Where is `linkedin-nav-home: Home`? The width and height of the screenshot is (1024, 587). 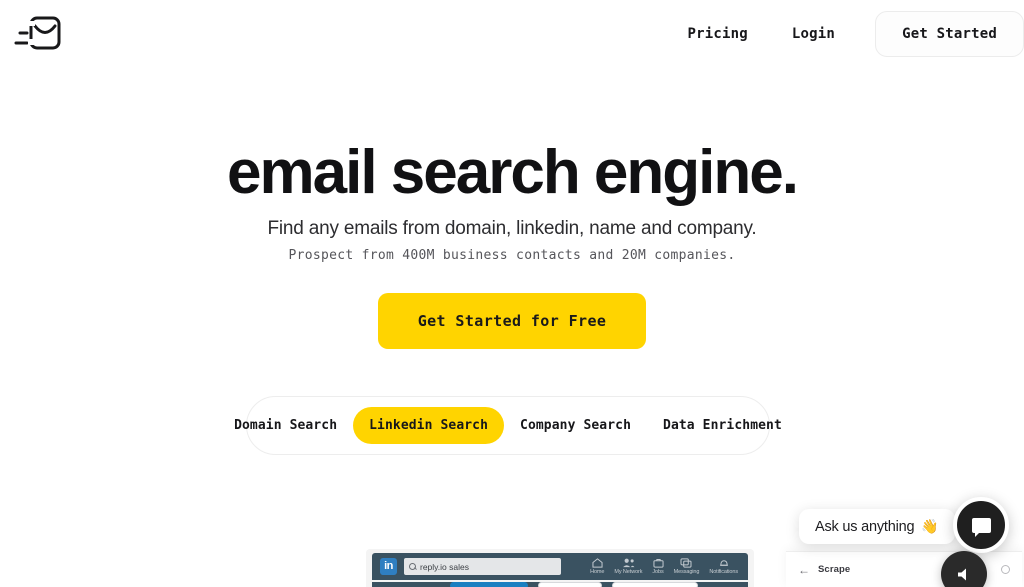
linkedin-nav-home: Home is located at coordinates (597, 566).